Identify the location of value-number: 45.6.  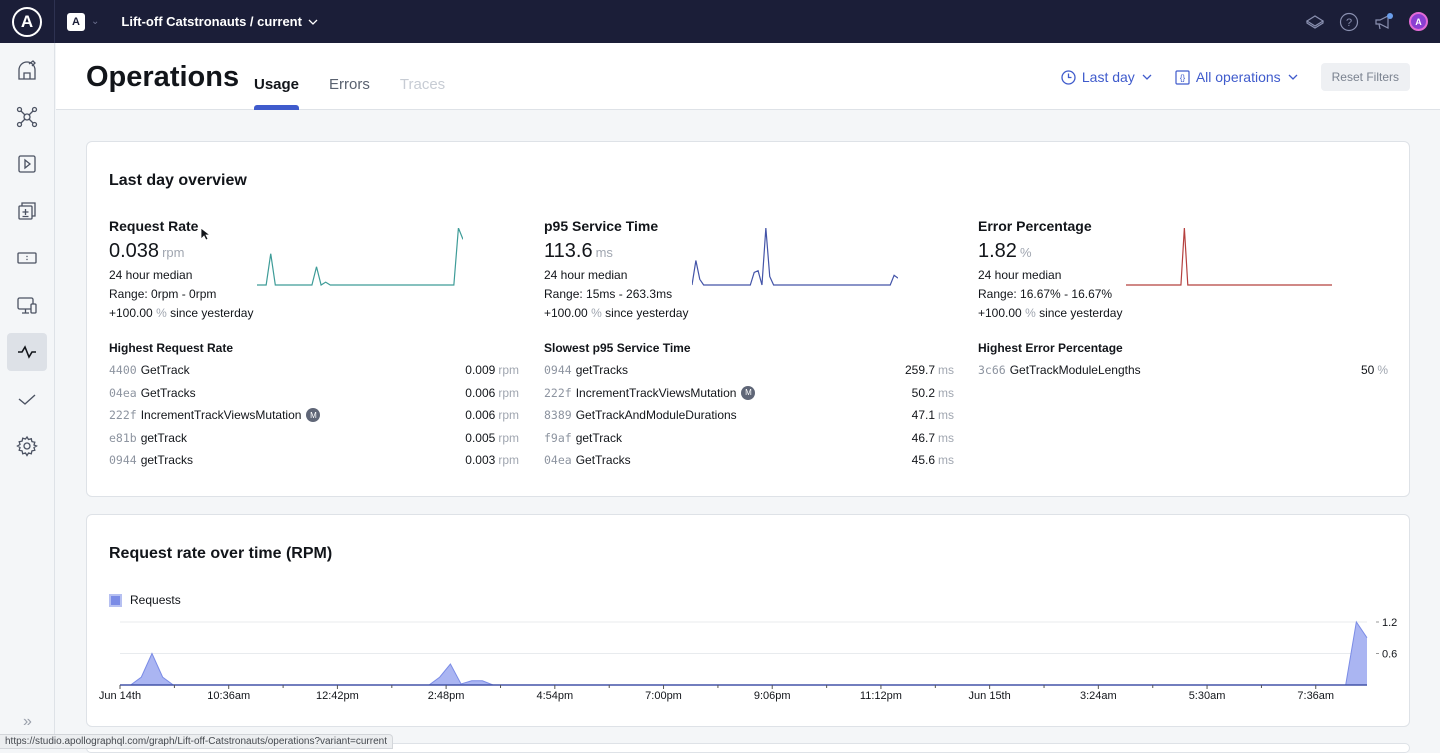
(923, 460).